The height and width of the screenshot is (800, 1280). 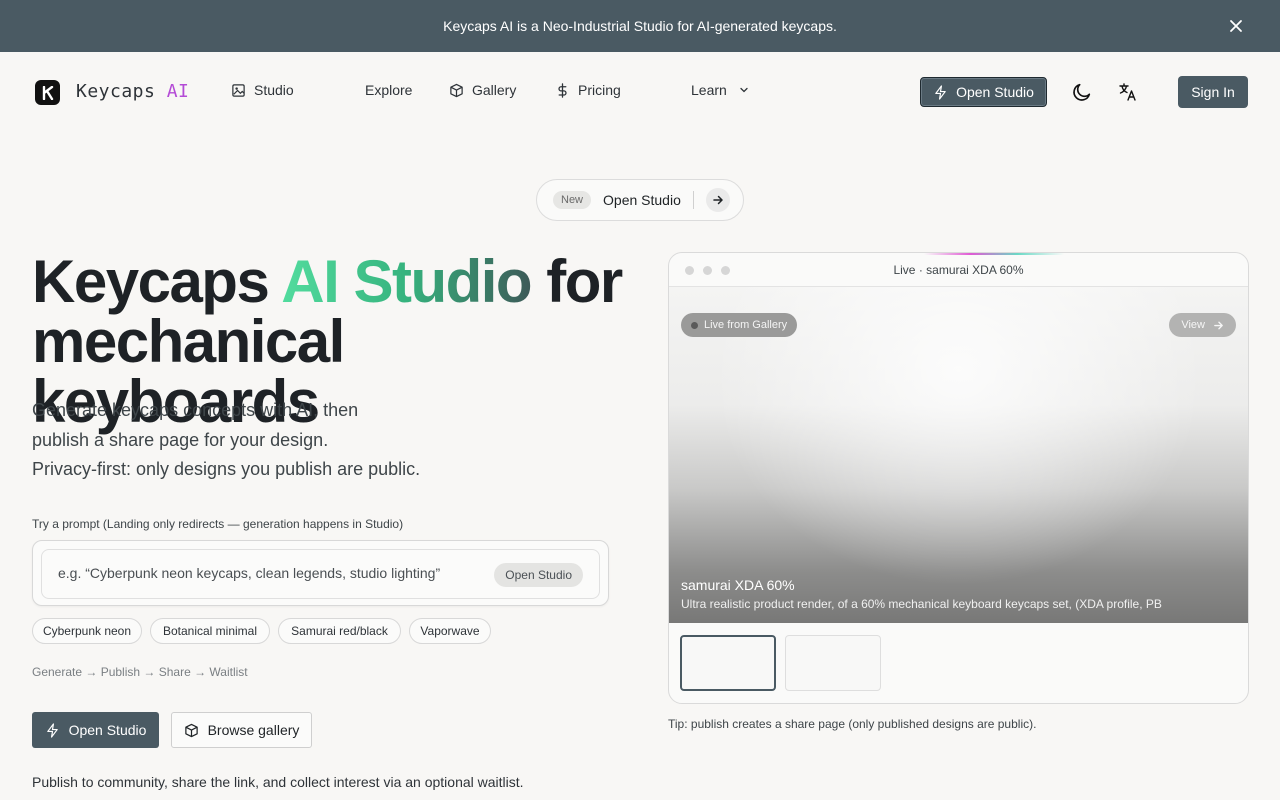 I want to click on prompt-open-studio-button: Open Studio, so click(x=538, y=575).